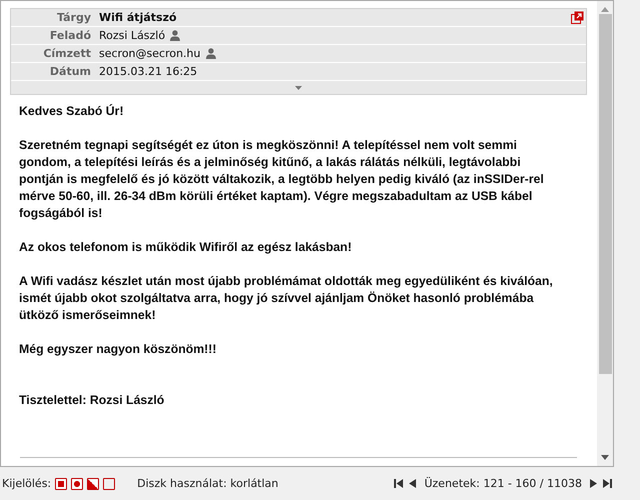 Image resolution: width=640 pixels, height=500 pixels. What do you see at coordinates (577, 17) in the screenshot?
I see `popout-icon` at bounding box center [577, 17].